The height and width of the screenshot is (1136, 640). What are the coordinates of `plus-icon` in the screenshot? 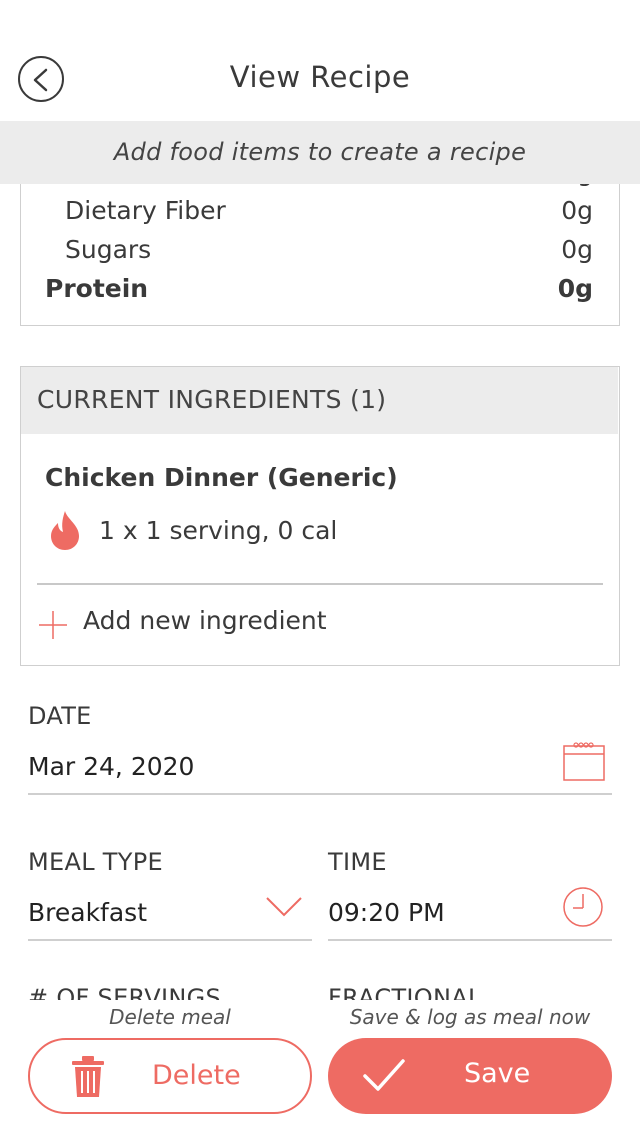 It's located at (53, 625).